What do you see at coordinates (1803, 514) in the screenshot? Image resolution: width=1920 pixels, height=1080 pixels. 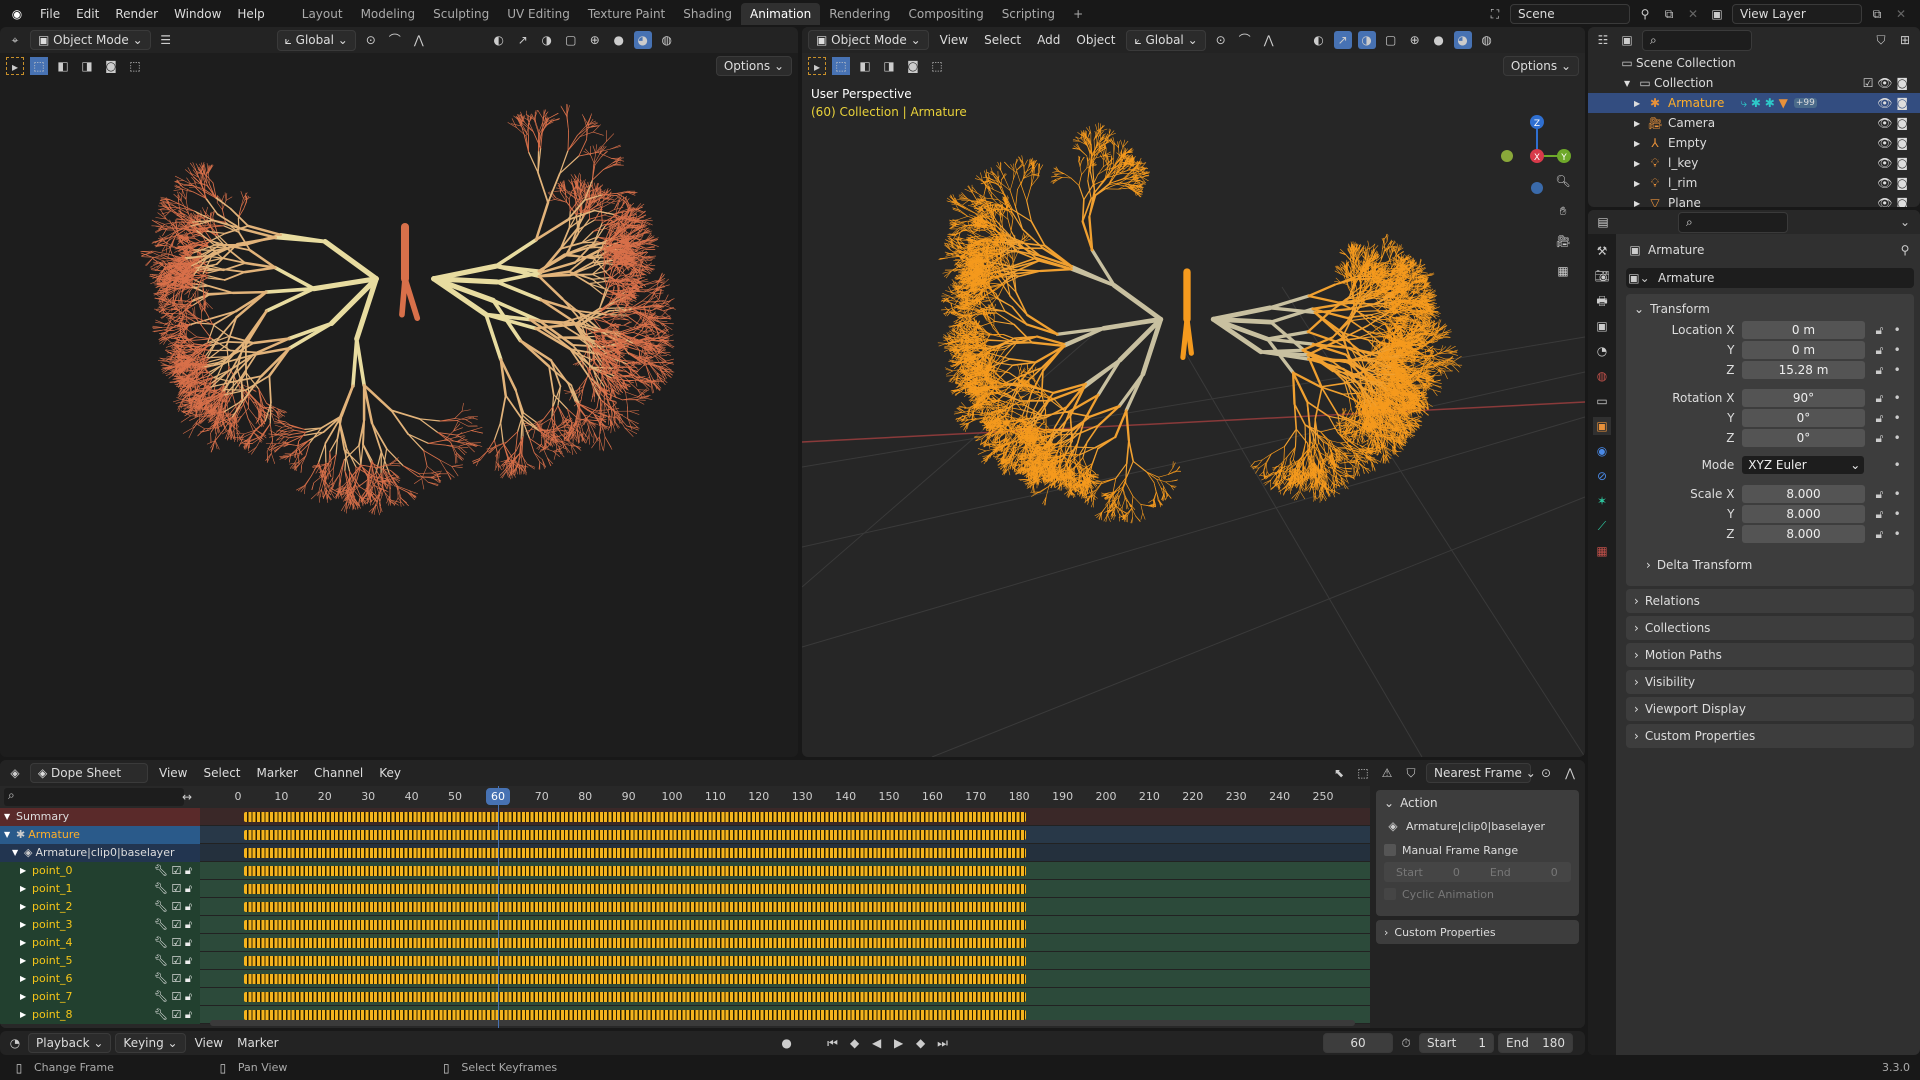 I see `scale-y-field: 8.000` at bounding box center [1803, 514].